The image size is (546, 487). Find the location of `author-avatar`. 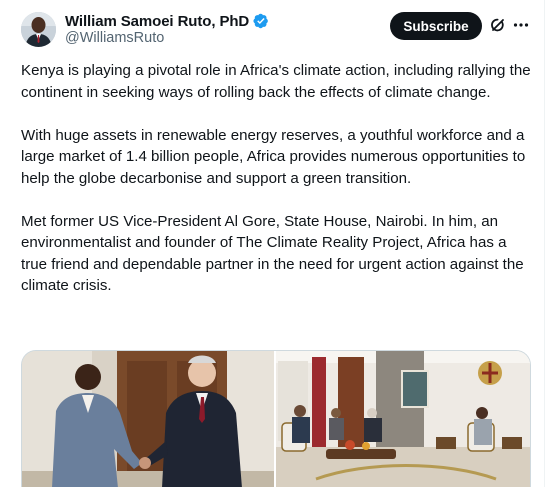

author-avatar is located at coordinates (38, 29).